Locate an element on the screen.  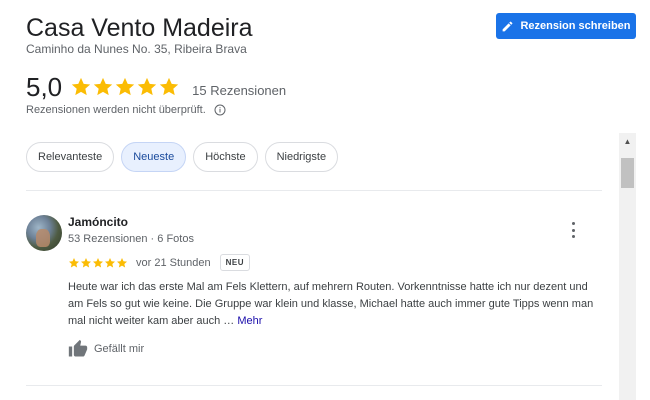
sort-chip-lowest: Niedrigste is located at coordinates (301, 157).